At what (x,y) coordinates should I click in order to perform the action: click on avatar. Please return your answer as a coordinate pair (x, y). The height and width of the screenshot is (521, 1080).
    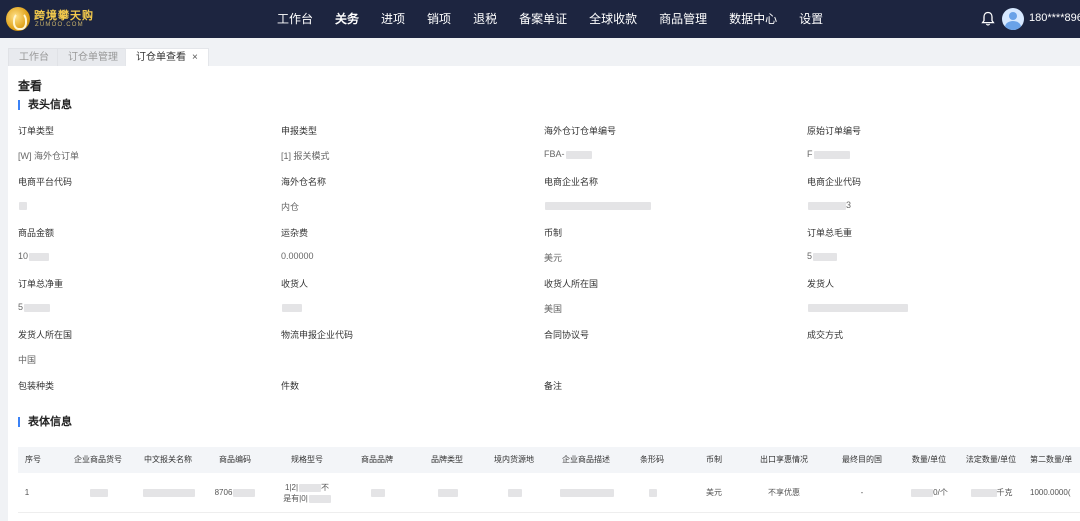
    Looking at the image, I should click on (1013, 19).